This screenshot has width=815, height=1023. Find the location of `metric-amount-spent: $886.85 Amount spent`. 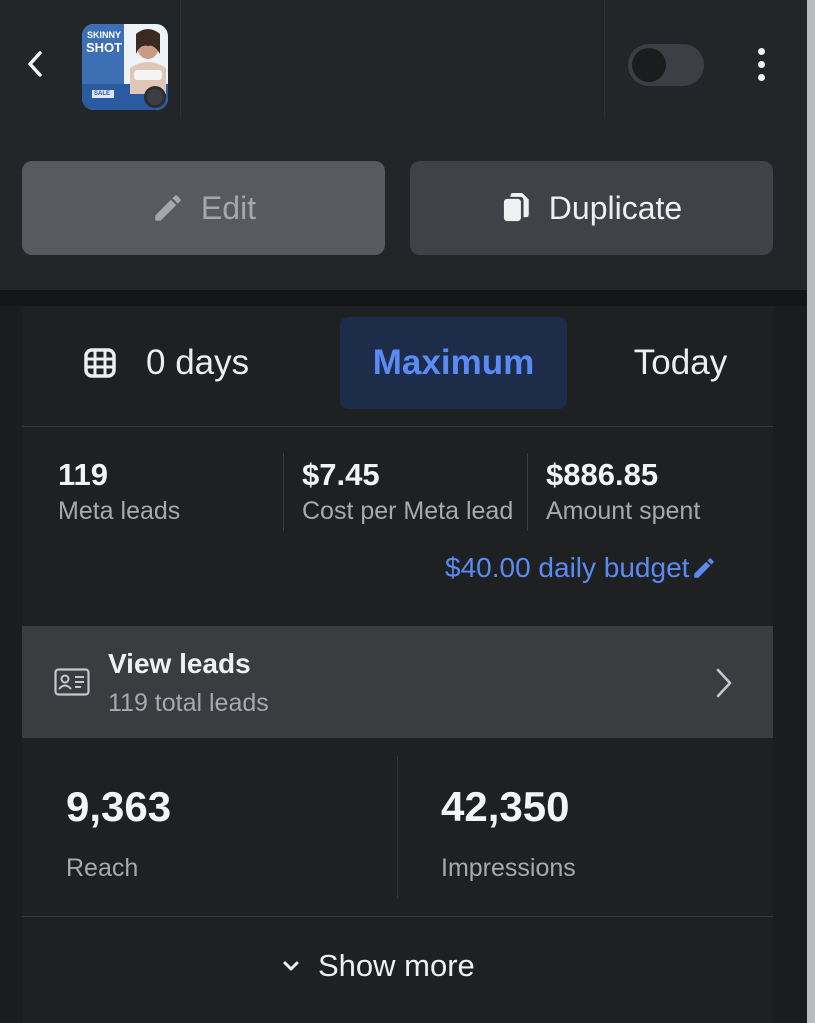

metric-amount-spent: $886.85 Amount spent is located at coordinates (623, 492).